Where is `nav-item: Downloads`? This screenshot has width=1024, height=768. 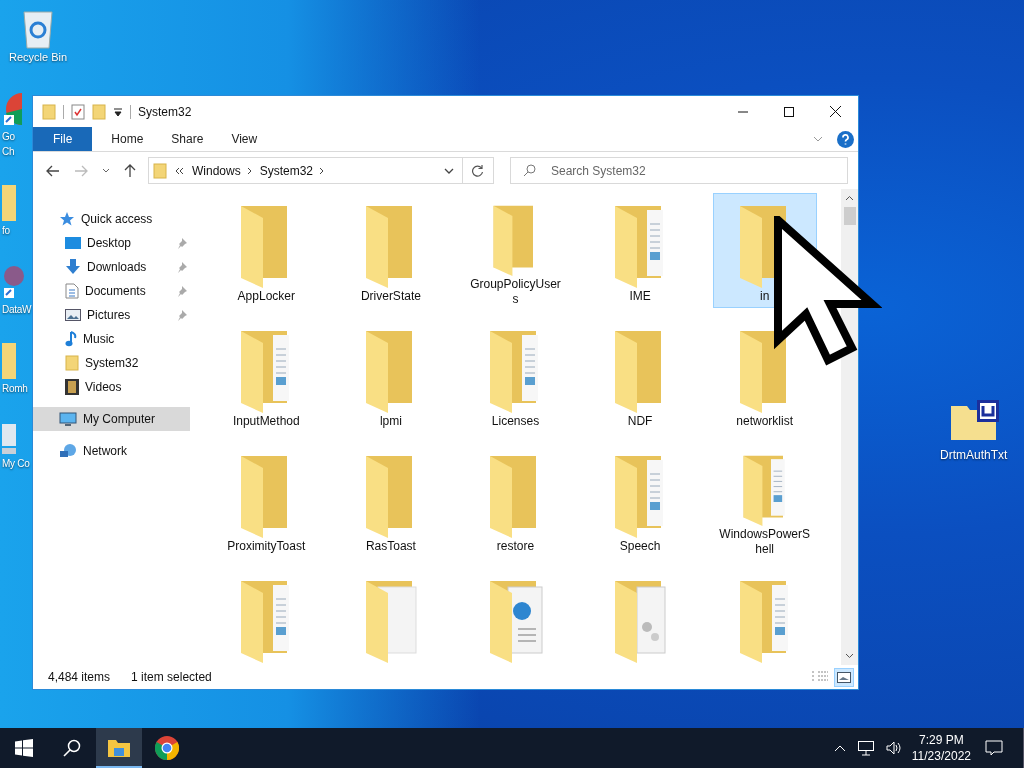 nav-item: Downloads is located at coordinates (111, 267).